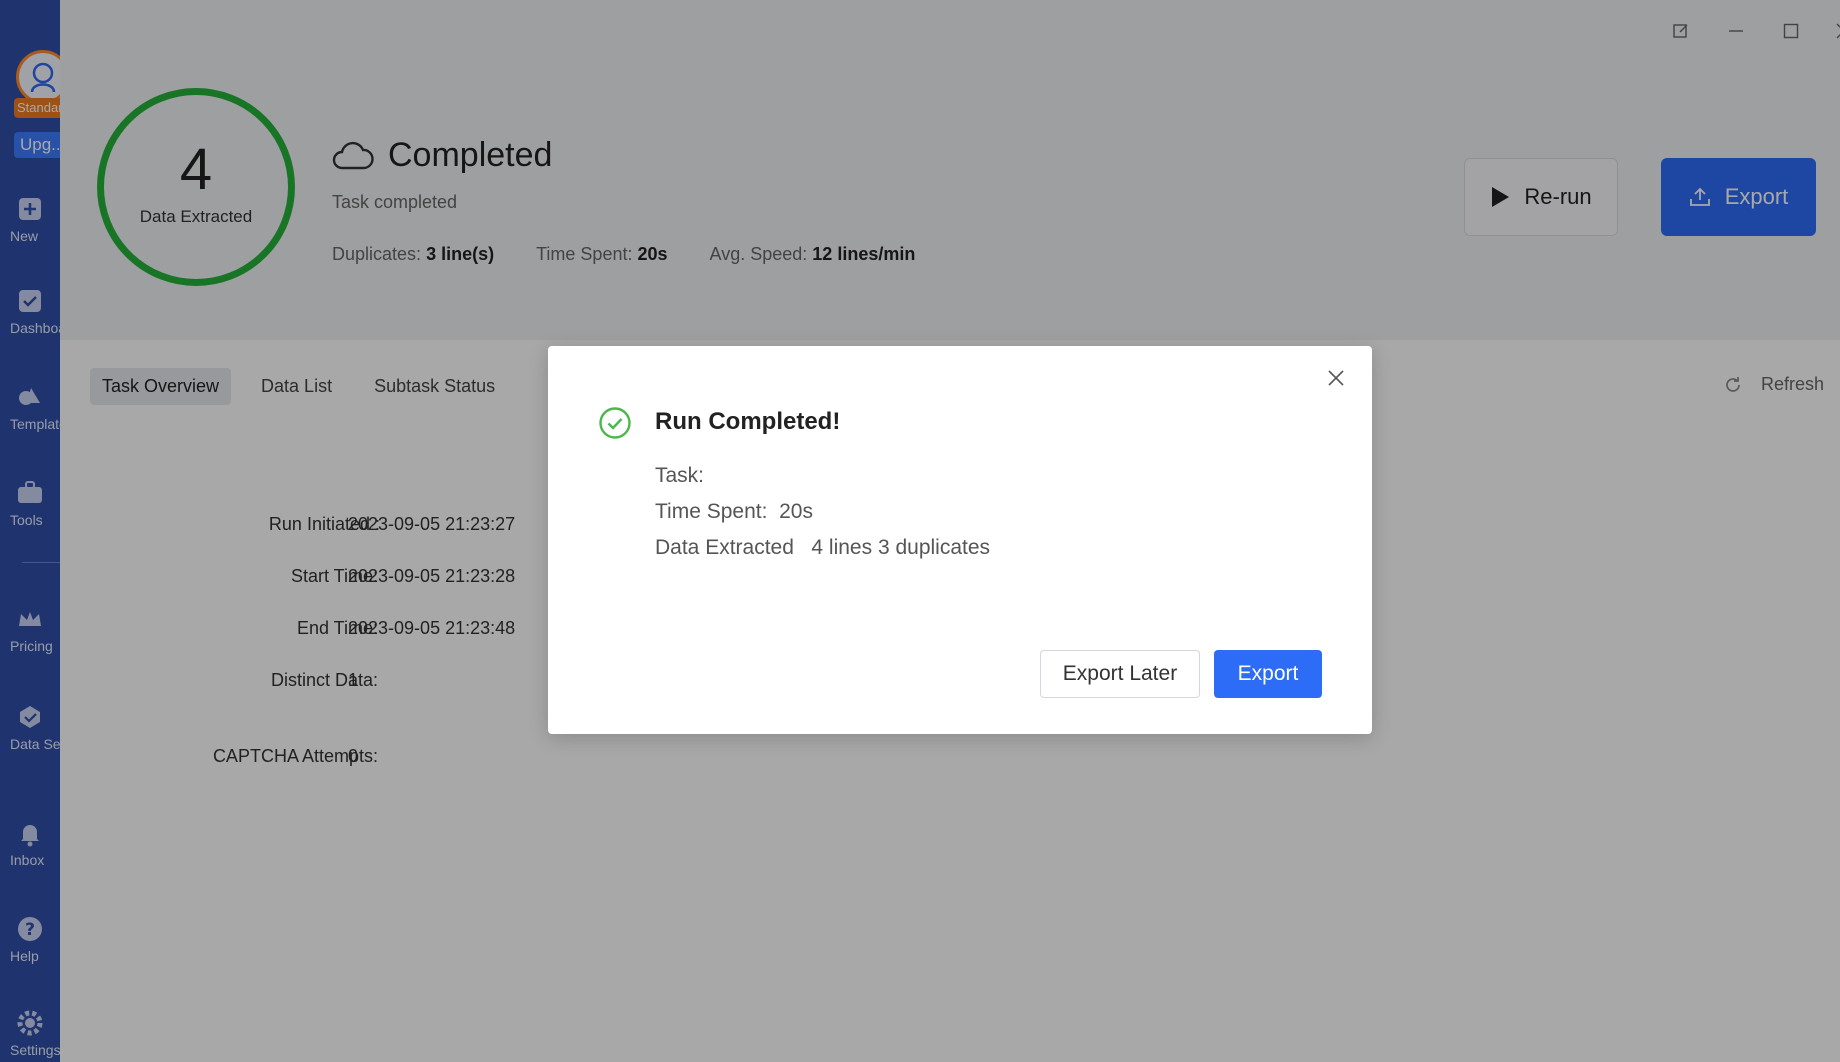 Image resolution: width=1840 pixels, height=1062 pixels. What do you see at coordinates (1120, 674) in the screenshot?
I see `export-later-button: Export Later` at bounding box center [1120, 674].